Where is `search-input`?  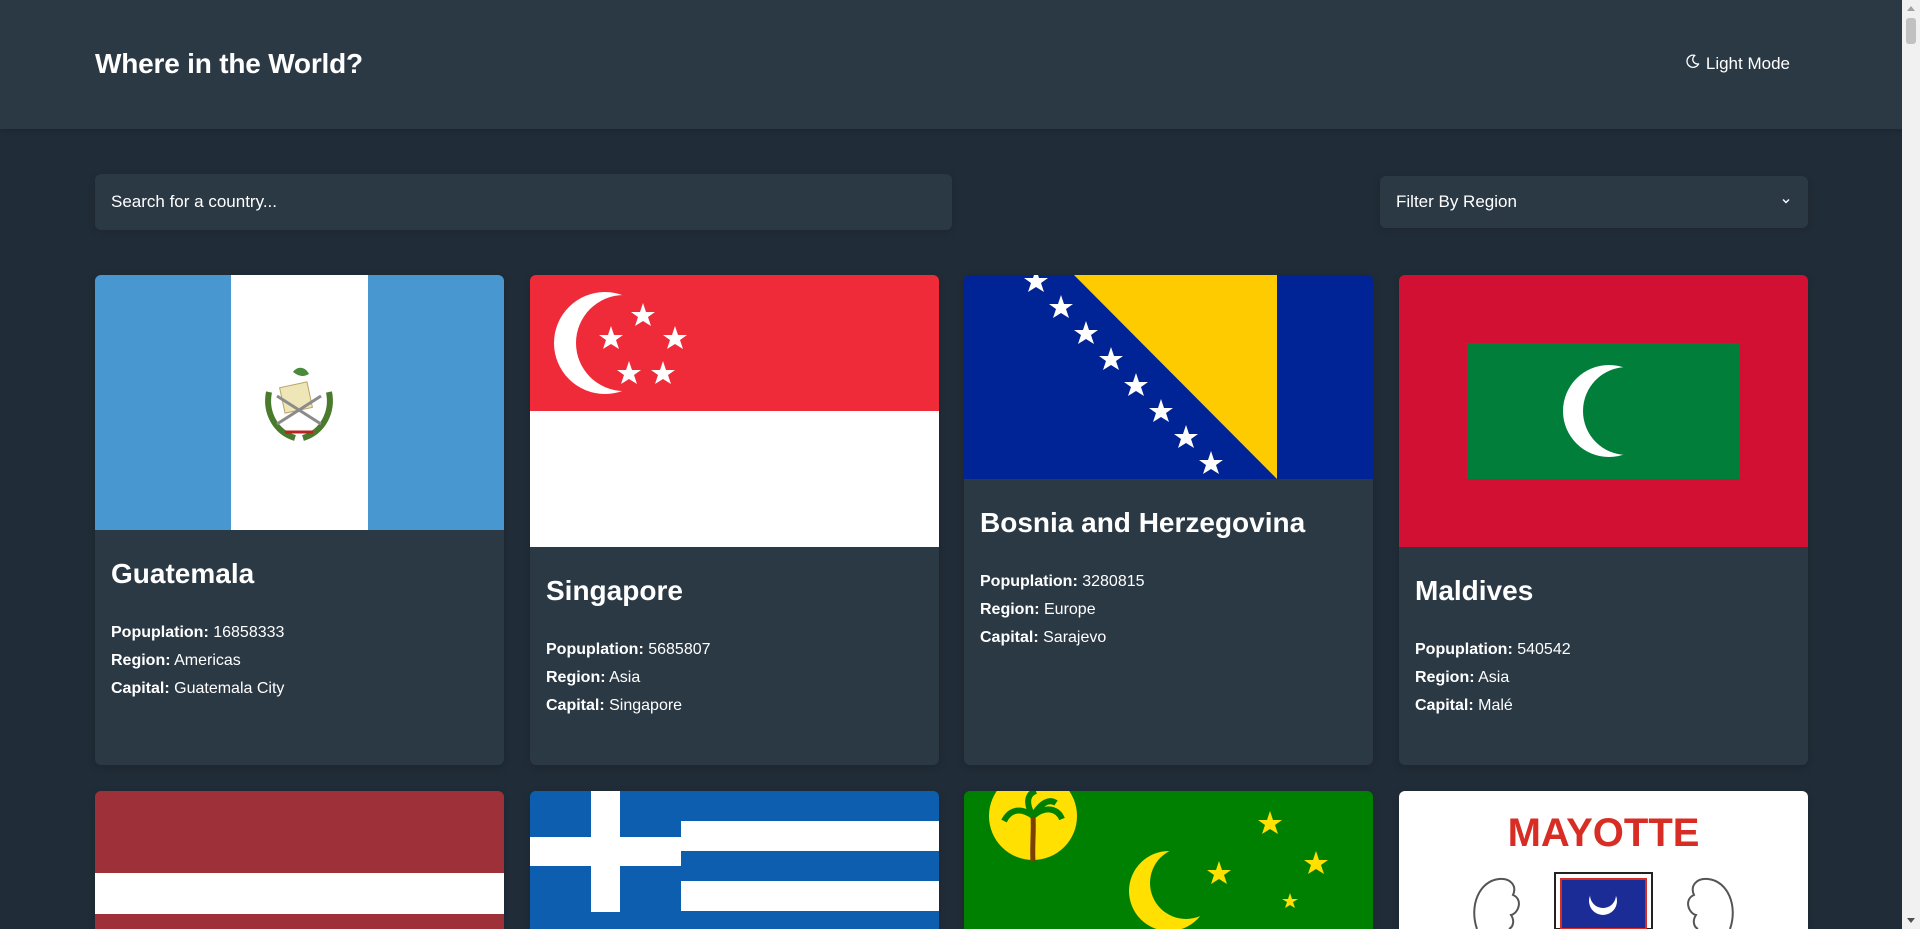
search-input is located at coordinates (523, 202).